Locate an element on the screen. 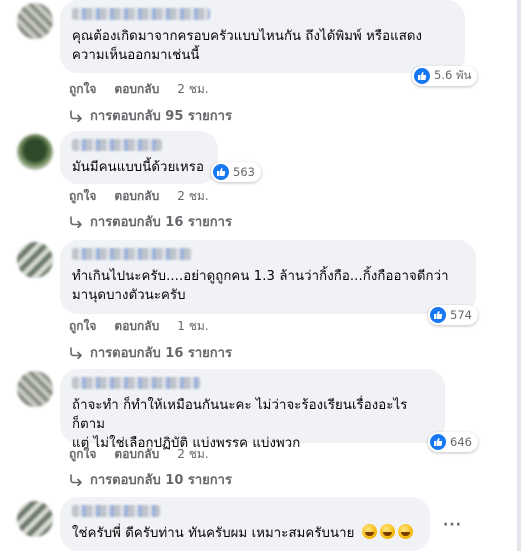 The height and width of the screenshot is (551, 521). comment-actions: ถูกใจ ตอบกลับ 1 ชม. is located at coordinates (139, 326).